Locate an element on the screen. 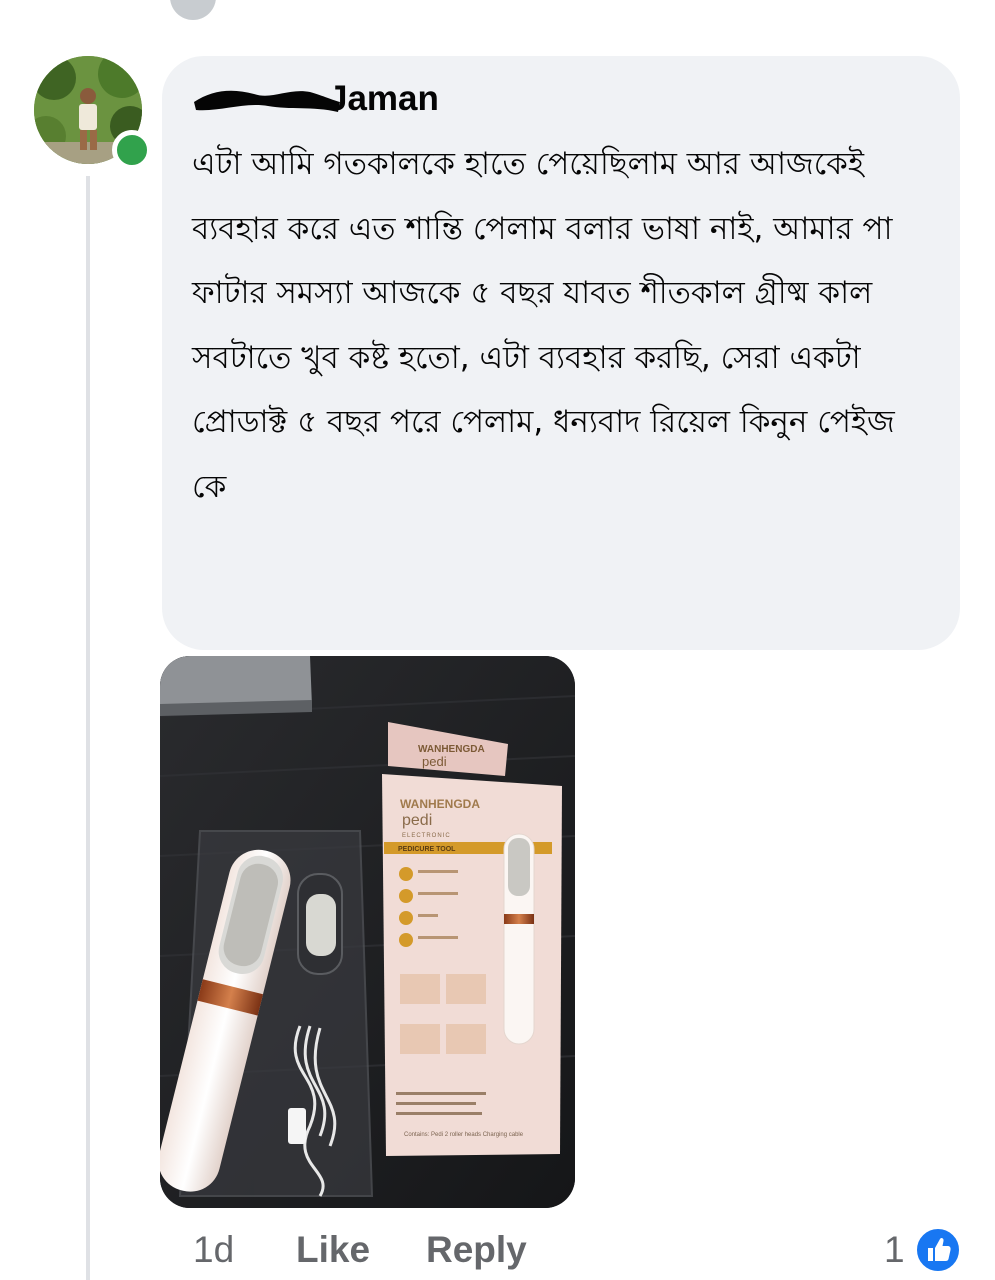  box-subtitle: ELECTRONIC is located at coordinates (426, 836).